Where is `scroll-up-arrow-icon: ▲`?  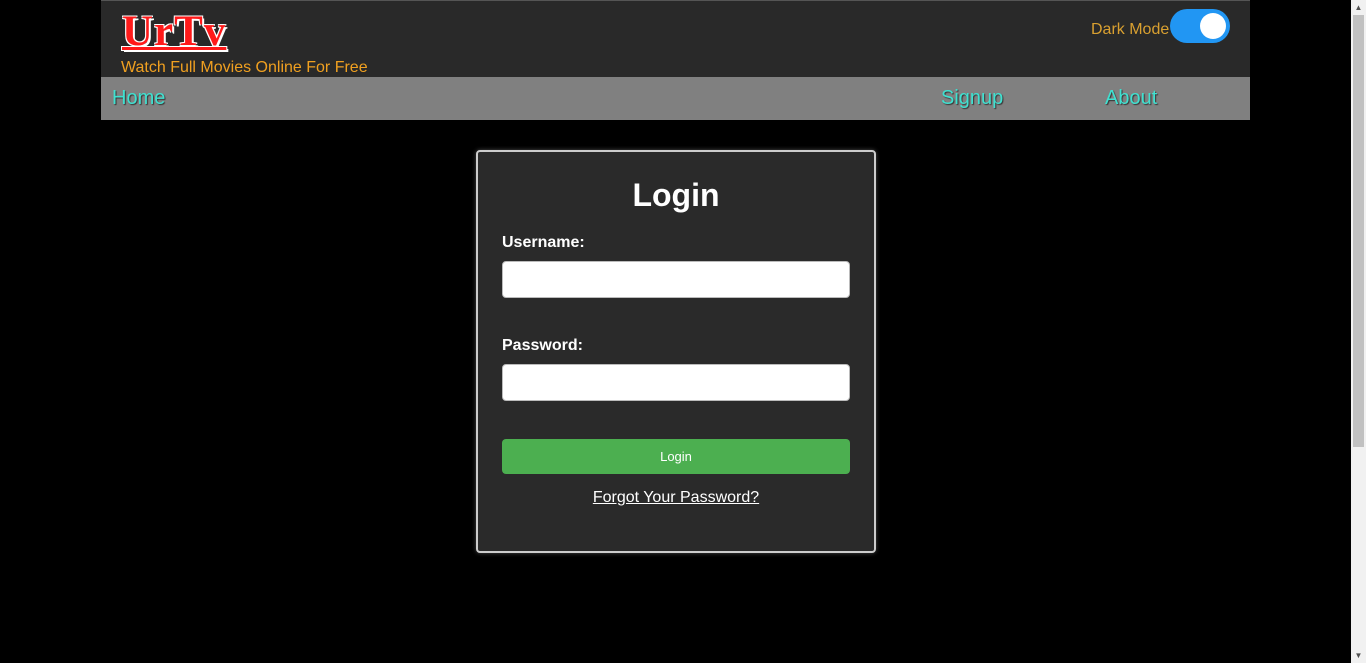
scroll-up-arrow-icon: ▲ is located at coordinates (1358, 7).